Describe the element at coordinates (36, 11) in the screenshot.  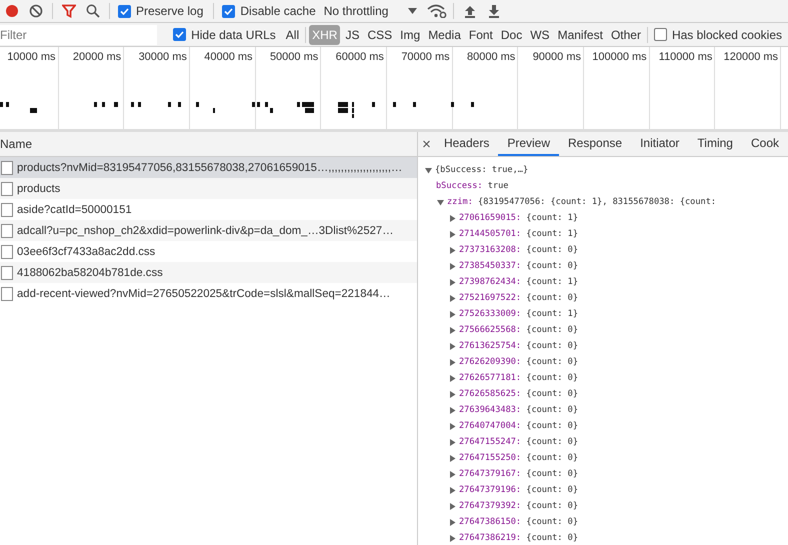
I see `clear-icon` at that location.